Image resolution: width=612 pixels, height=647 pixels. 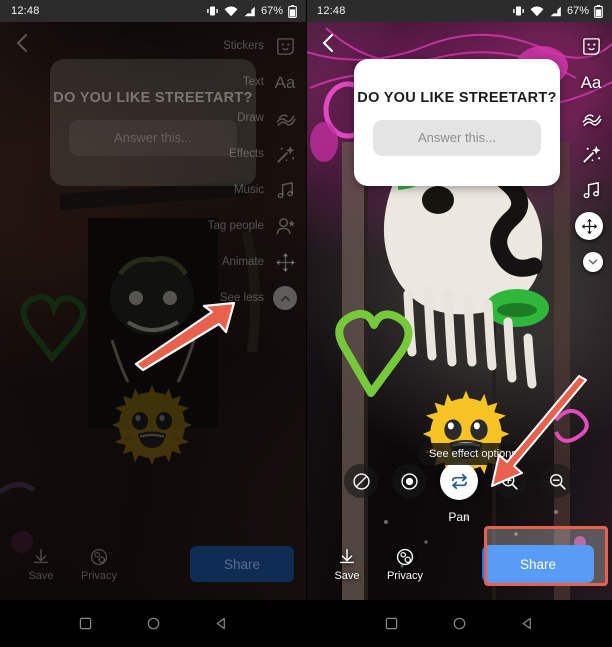 I want to click on tool-label: Stickers, so click(x=243, y=46).